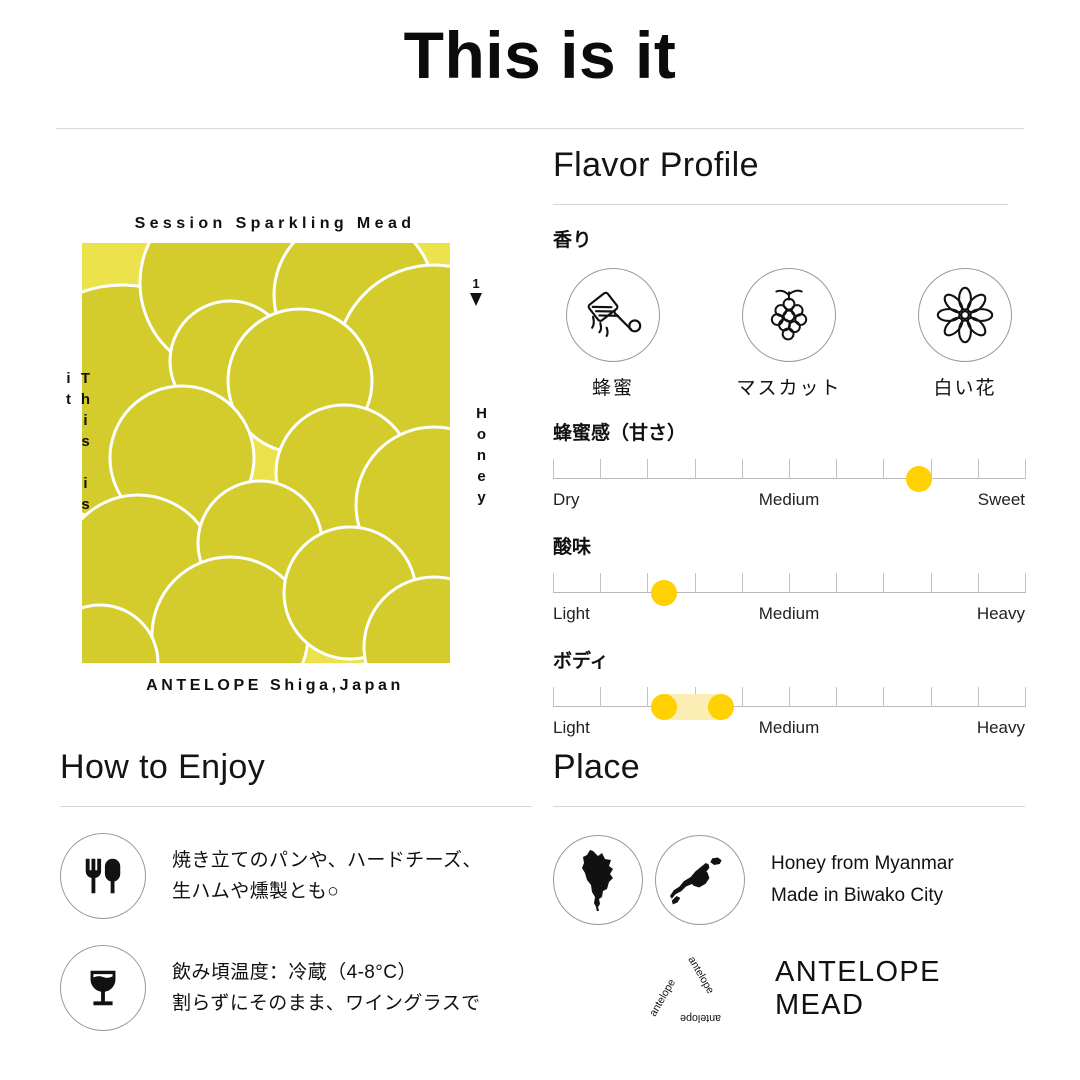  Describe the element at coordinates (275, 223) in the screenshot. I see `label-top-text: Session Sparkling Mead` at that location.